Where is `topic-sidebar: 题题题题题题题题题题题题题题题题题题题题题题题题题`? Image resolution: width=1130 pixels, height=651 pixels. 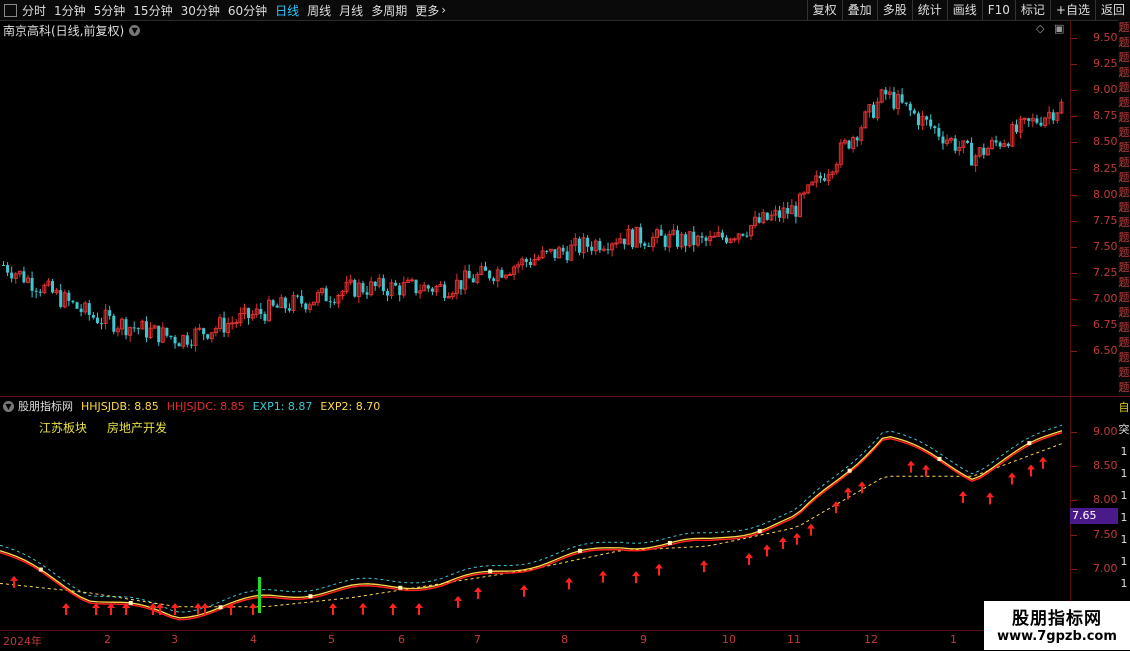
topic-sidebar: 题题题题题题题题题题题题题题题题题题题题题题题题题 is located at coordinates (1124, 208).